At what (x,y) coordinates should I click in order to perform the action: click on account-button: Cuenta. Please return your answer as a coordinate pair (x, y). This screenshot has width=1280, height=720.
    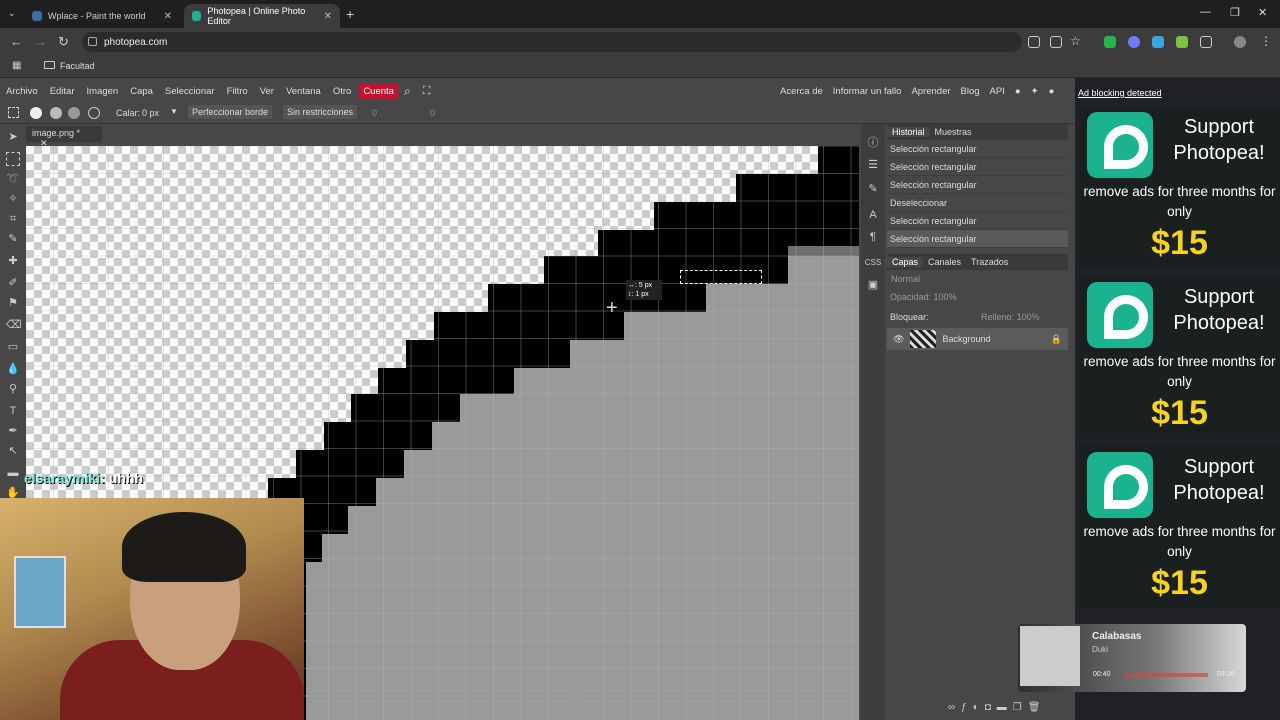
    Looking at the image, I should click on (378, 91).